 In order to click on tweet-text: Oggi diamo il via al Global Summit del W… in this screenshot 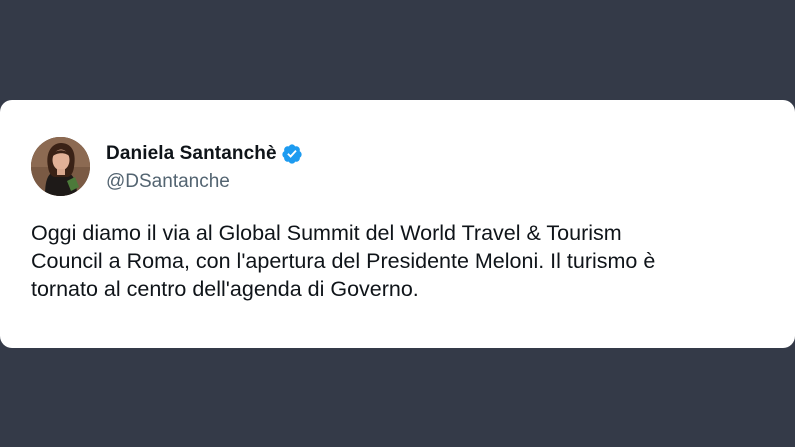, I will do `click(343, 261)`.